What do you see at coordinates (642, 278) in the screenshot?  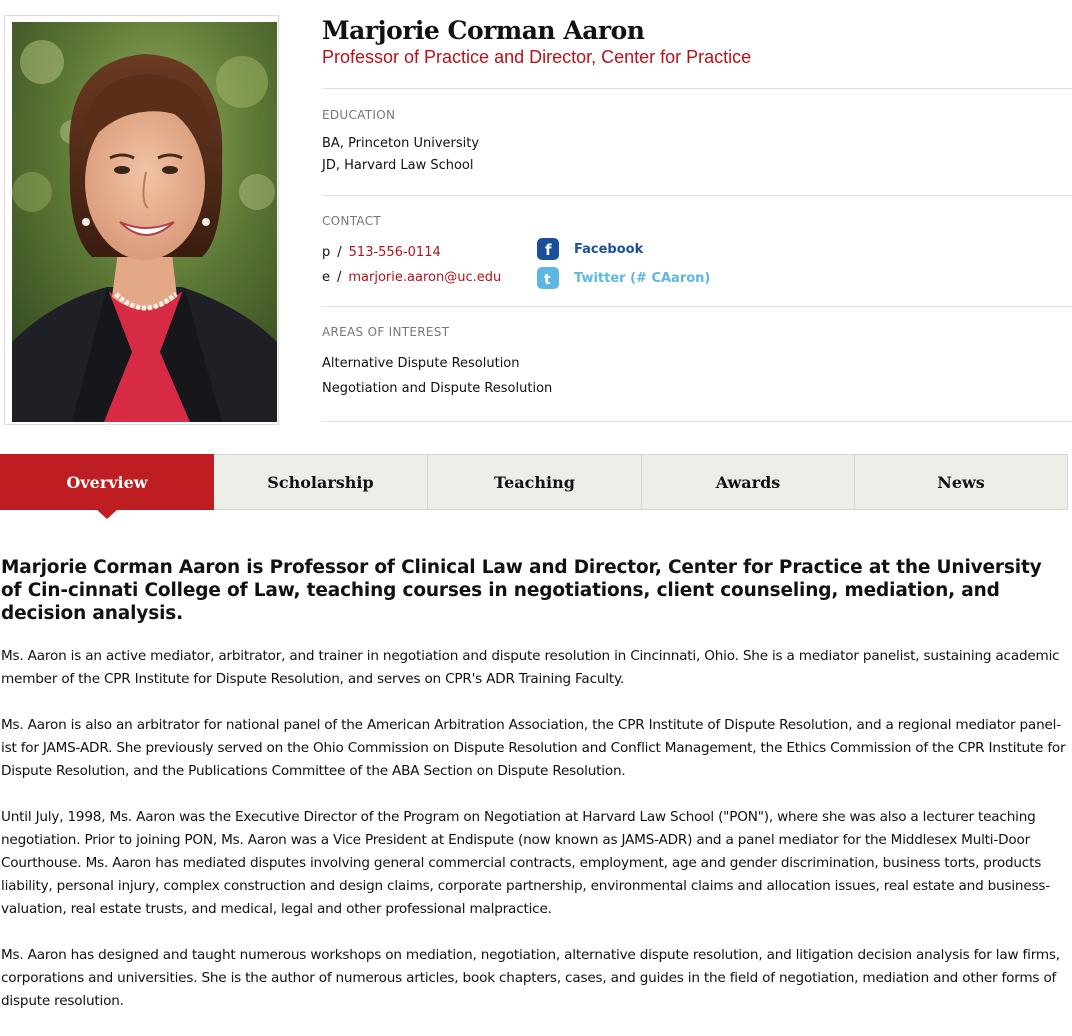 I see `twitter-label: Twitter (# CAaron)` at bounding box center [642, 278].